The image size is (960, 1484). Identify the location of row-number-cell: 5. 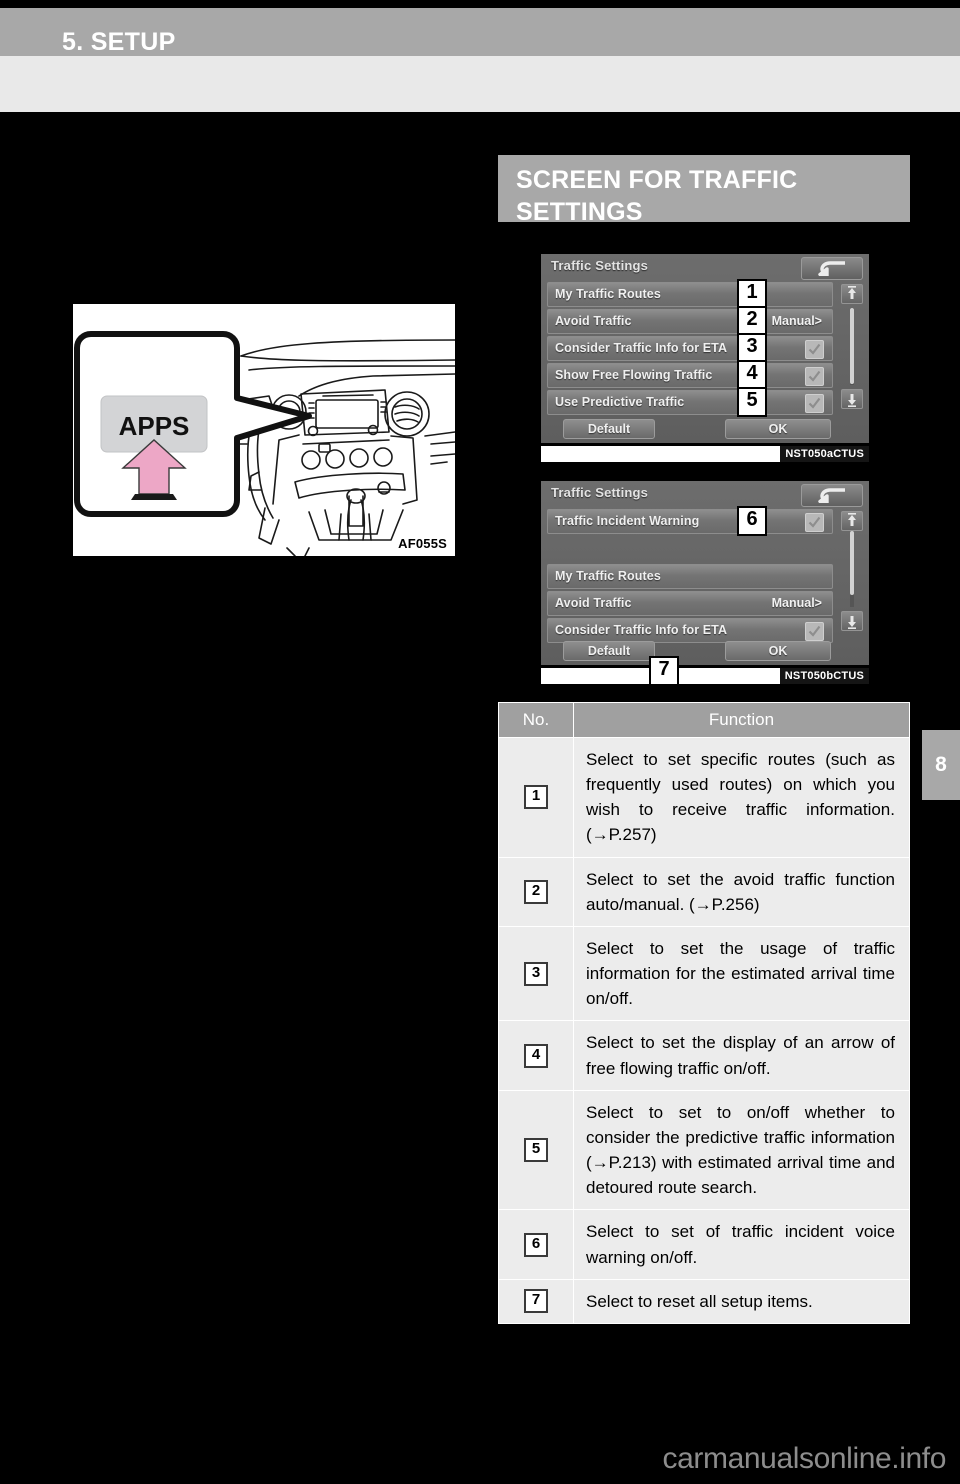
(536, 1150).